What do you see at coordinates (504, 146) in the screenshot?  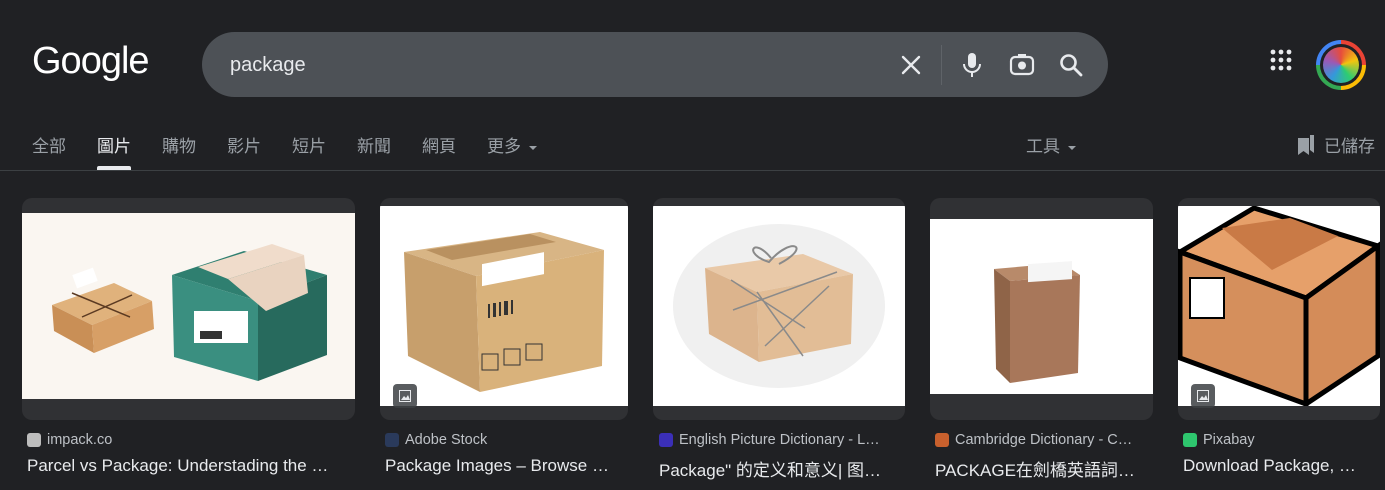 I see `tab-more-label: 更多` at bounding box center [504, 146].